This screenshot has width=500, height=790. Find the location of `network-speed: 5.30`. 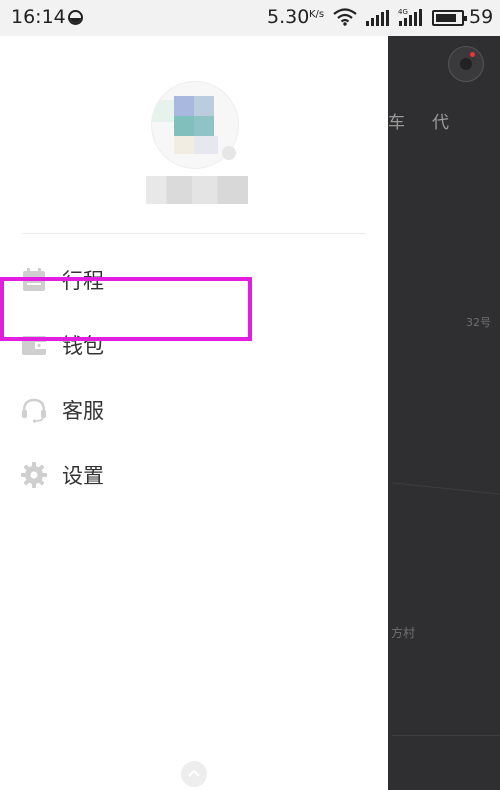

network-speed: 5.30 is located at coordinates (288, 17).